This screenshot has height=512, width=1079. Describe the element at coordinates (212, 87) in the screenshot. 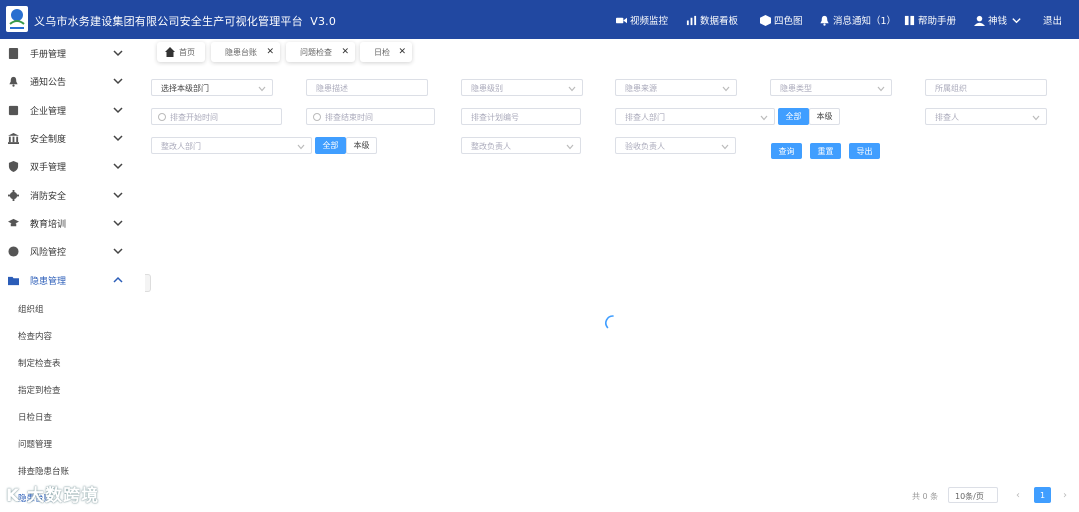

I see `department-select: 选择本级部门` at that location.